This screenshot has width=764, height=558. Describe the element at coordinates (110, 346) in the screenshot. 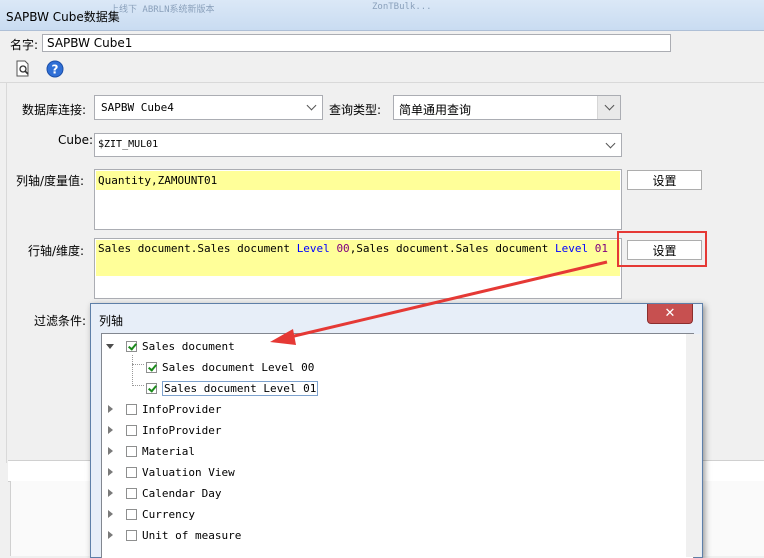

I see `collapse-arrow-icon` at that location.